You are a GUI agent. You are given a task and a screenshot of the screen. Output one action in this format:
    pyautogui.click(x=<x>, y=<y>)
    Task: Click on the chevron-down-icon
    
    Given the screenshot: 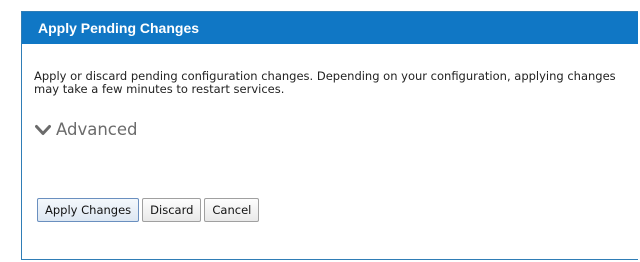 What is the action you would take?
    pyautogui.click(x=43, y=129)
    